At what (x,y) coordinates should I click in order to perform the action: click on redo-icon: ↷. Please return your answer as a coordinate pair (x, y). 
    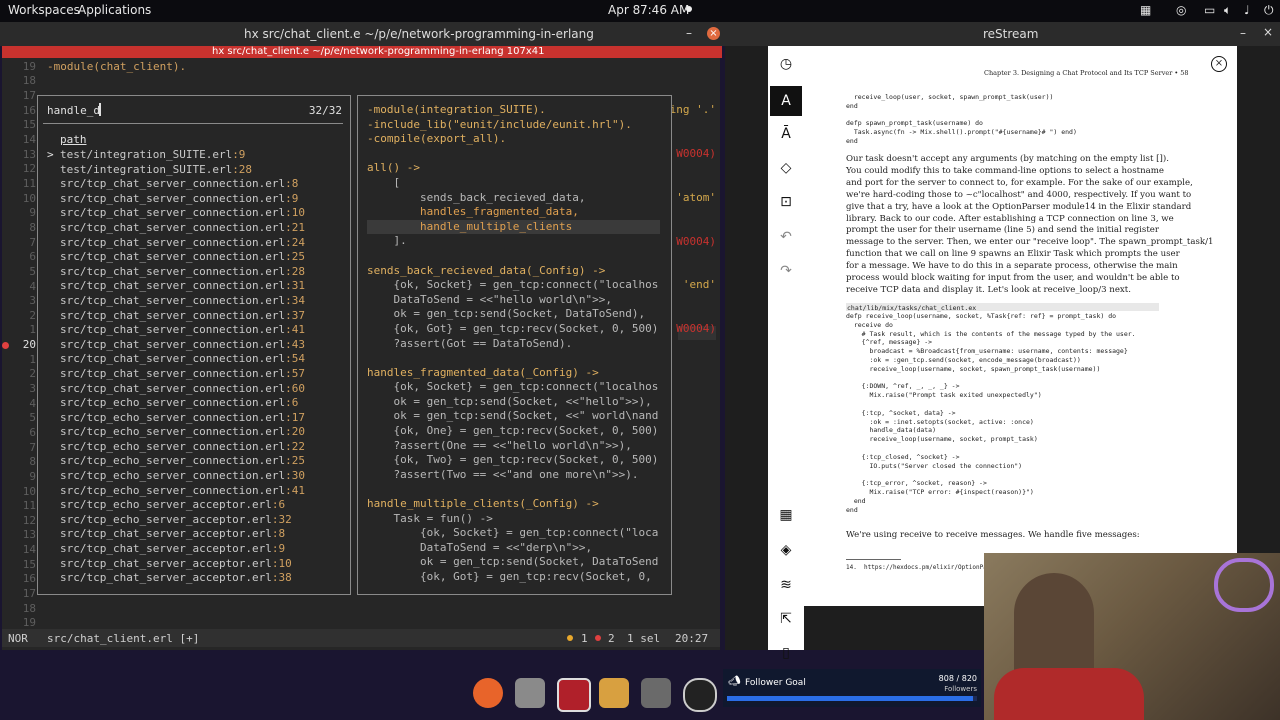
    Looking at the image, I should click on (786, 271).